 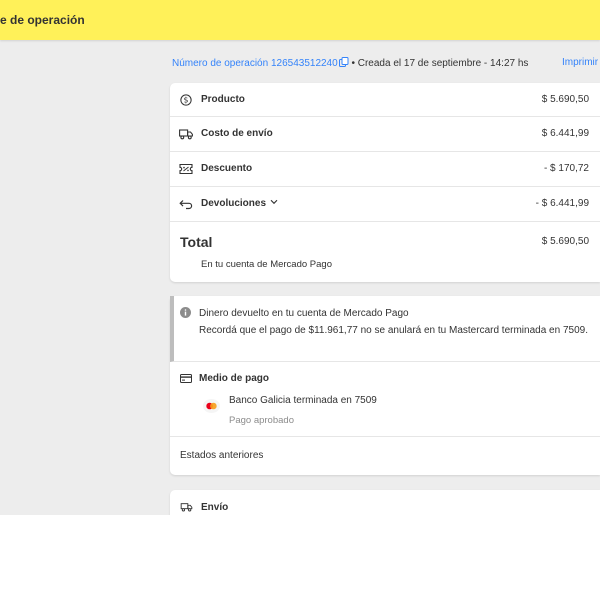 What do you see at coordinates (234, 203) in the screenshot?
I see `summary-row-label: Devoluciones` at bounding box center [234, 203].